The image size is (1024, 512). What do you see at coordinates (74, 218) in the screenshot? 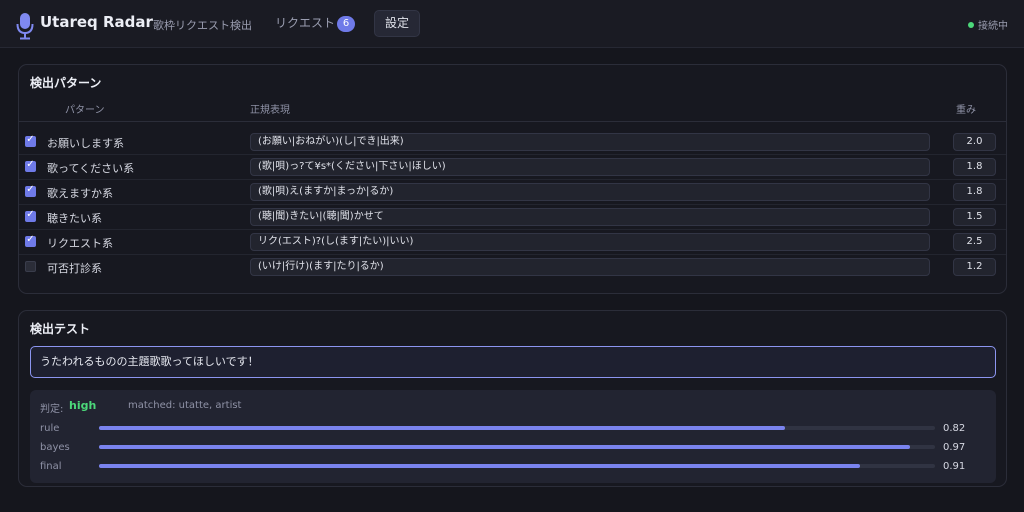
I see `pattern-name: 聴きたい系` at bounding box center [74, 218].